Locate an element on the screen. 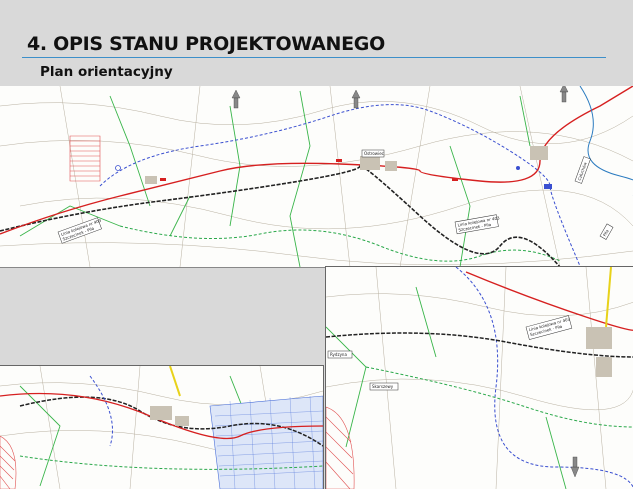  yellow-road-right is located at coordinates (608, 297).